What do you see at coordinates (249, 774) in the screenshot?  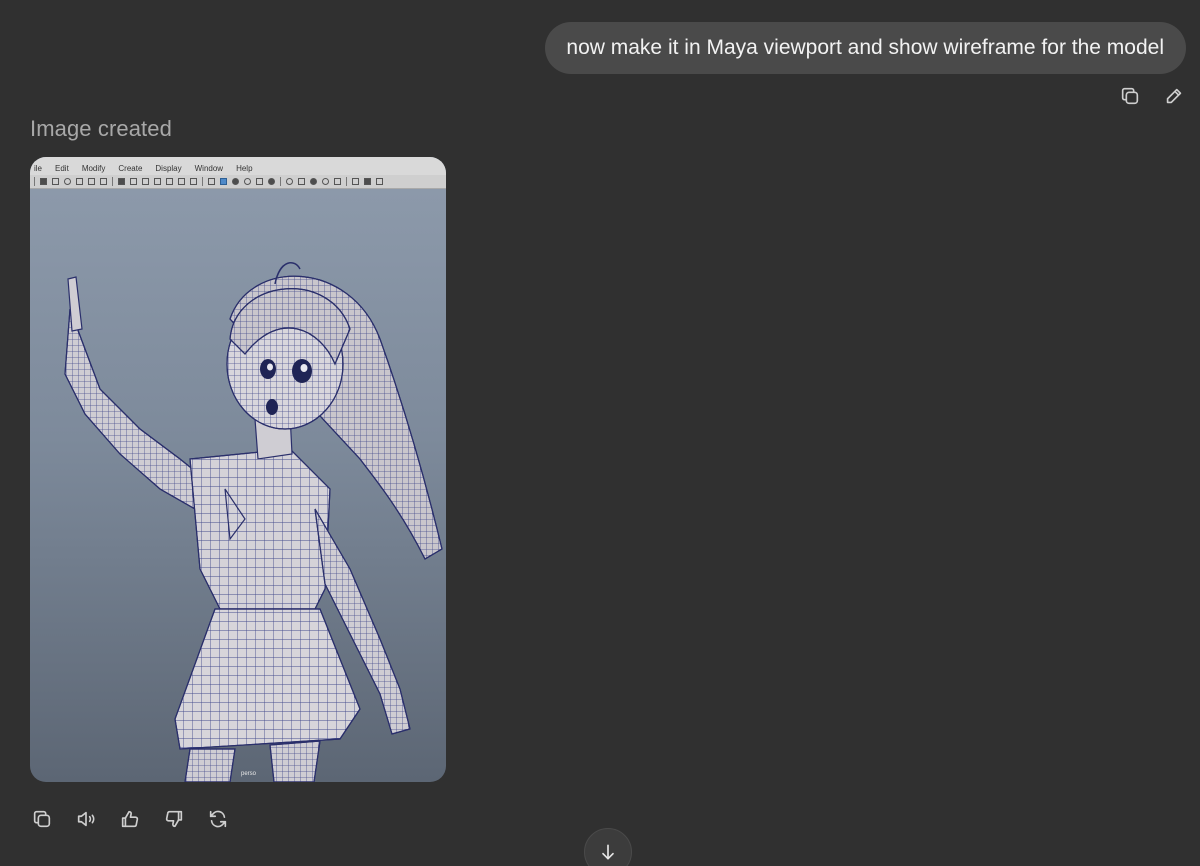 I see `viewport-camera-label: perso` at bounding box center [249, 774].